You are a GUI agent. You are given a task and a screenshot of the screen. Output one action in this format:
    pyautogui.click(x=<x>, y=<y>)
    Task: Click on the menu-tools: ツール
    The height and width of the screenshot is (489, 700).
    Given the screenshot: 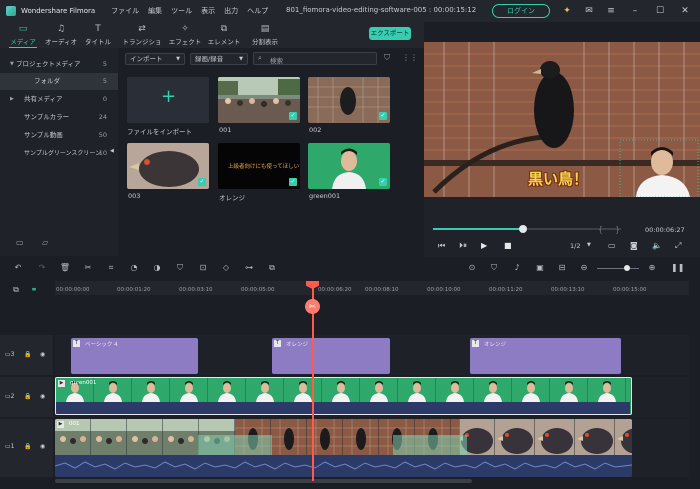 What is the action you would take?
    pyautogui.click(x=181, y=11)
    